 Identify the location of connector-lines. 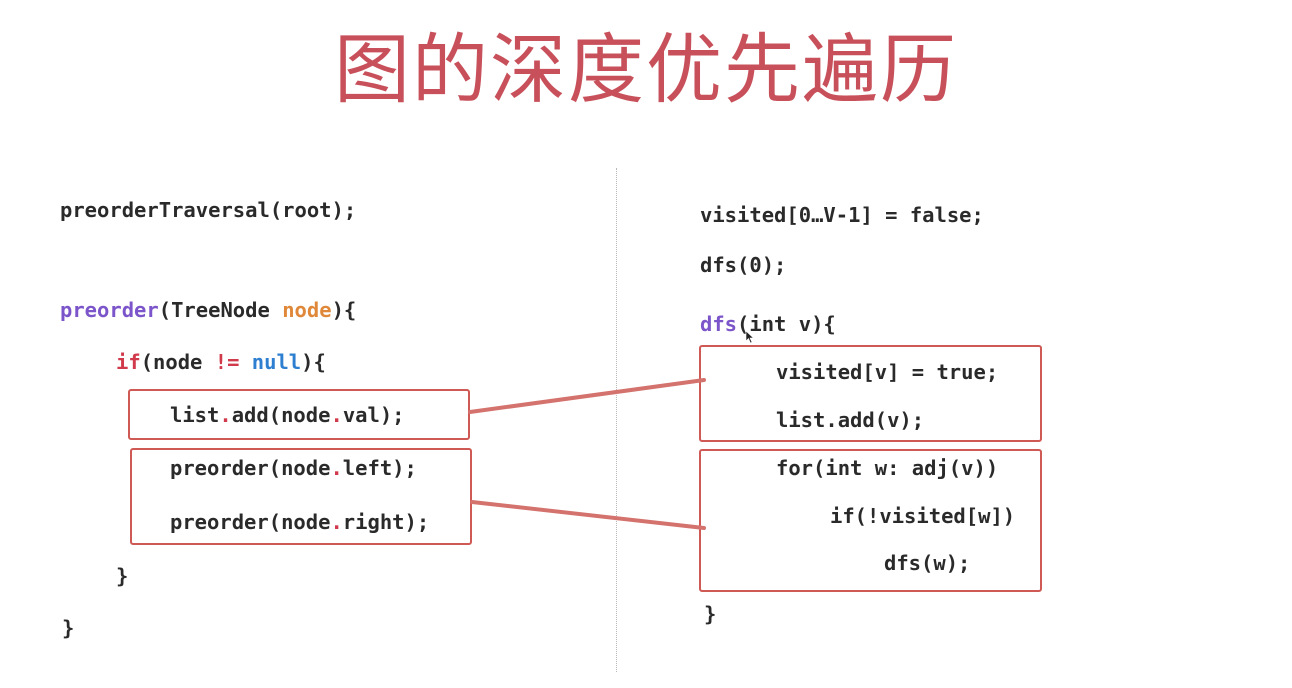
(587, 454).